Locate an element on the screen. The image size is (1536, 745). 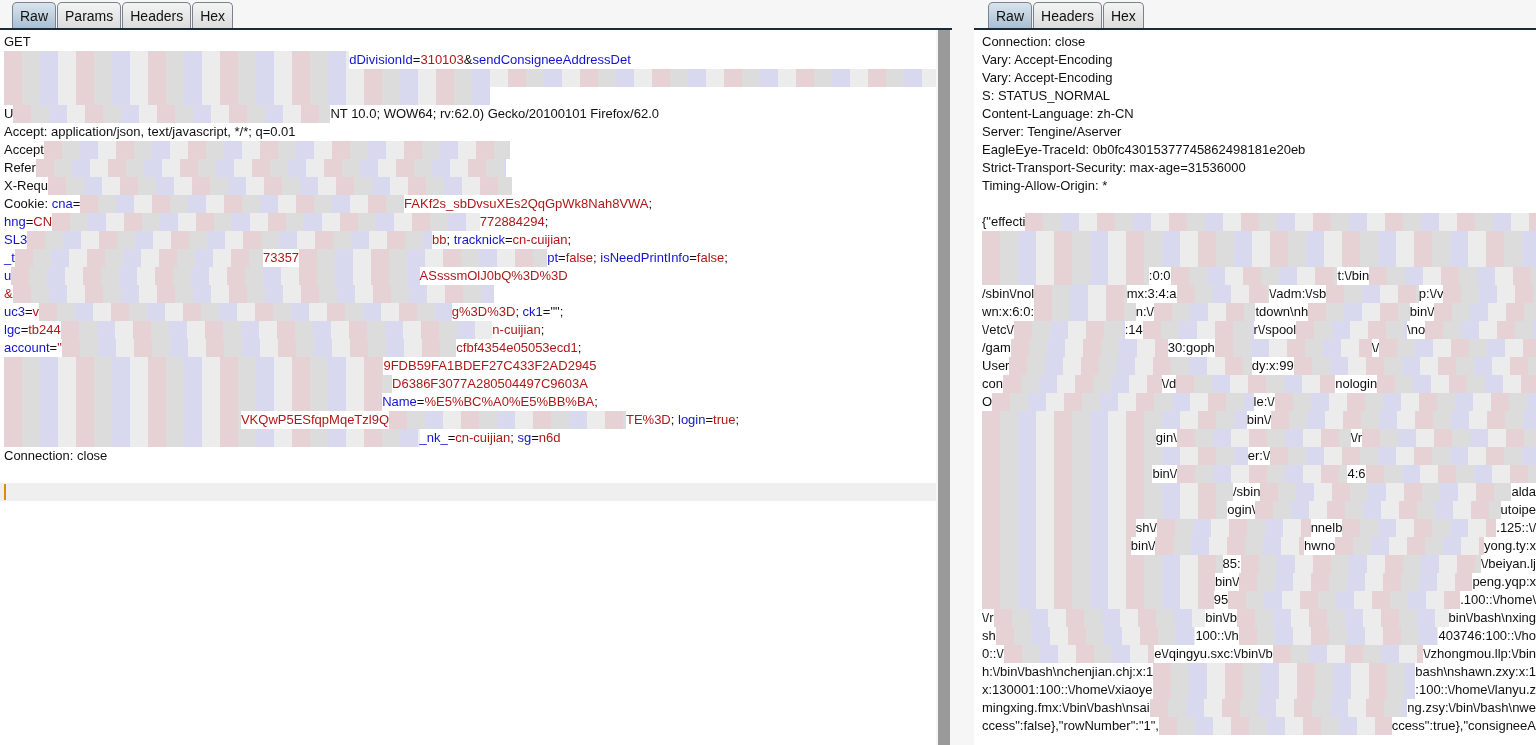
code-text: TE%3D is located at coordinates (648, 420).